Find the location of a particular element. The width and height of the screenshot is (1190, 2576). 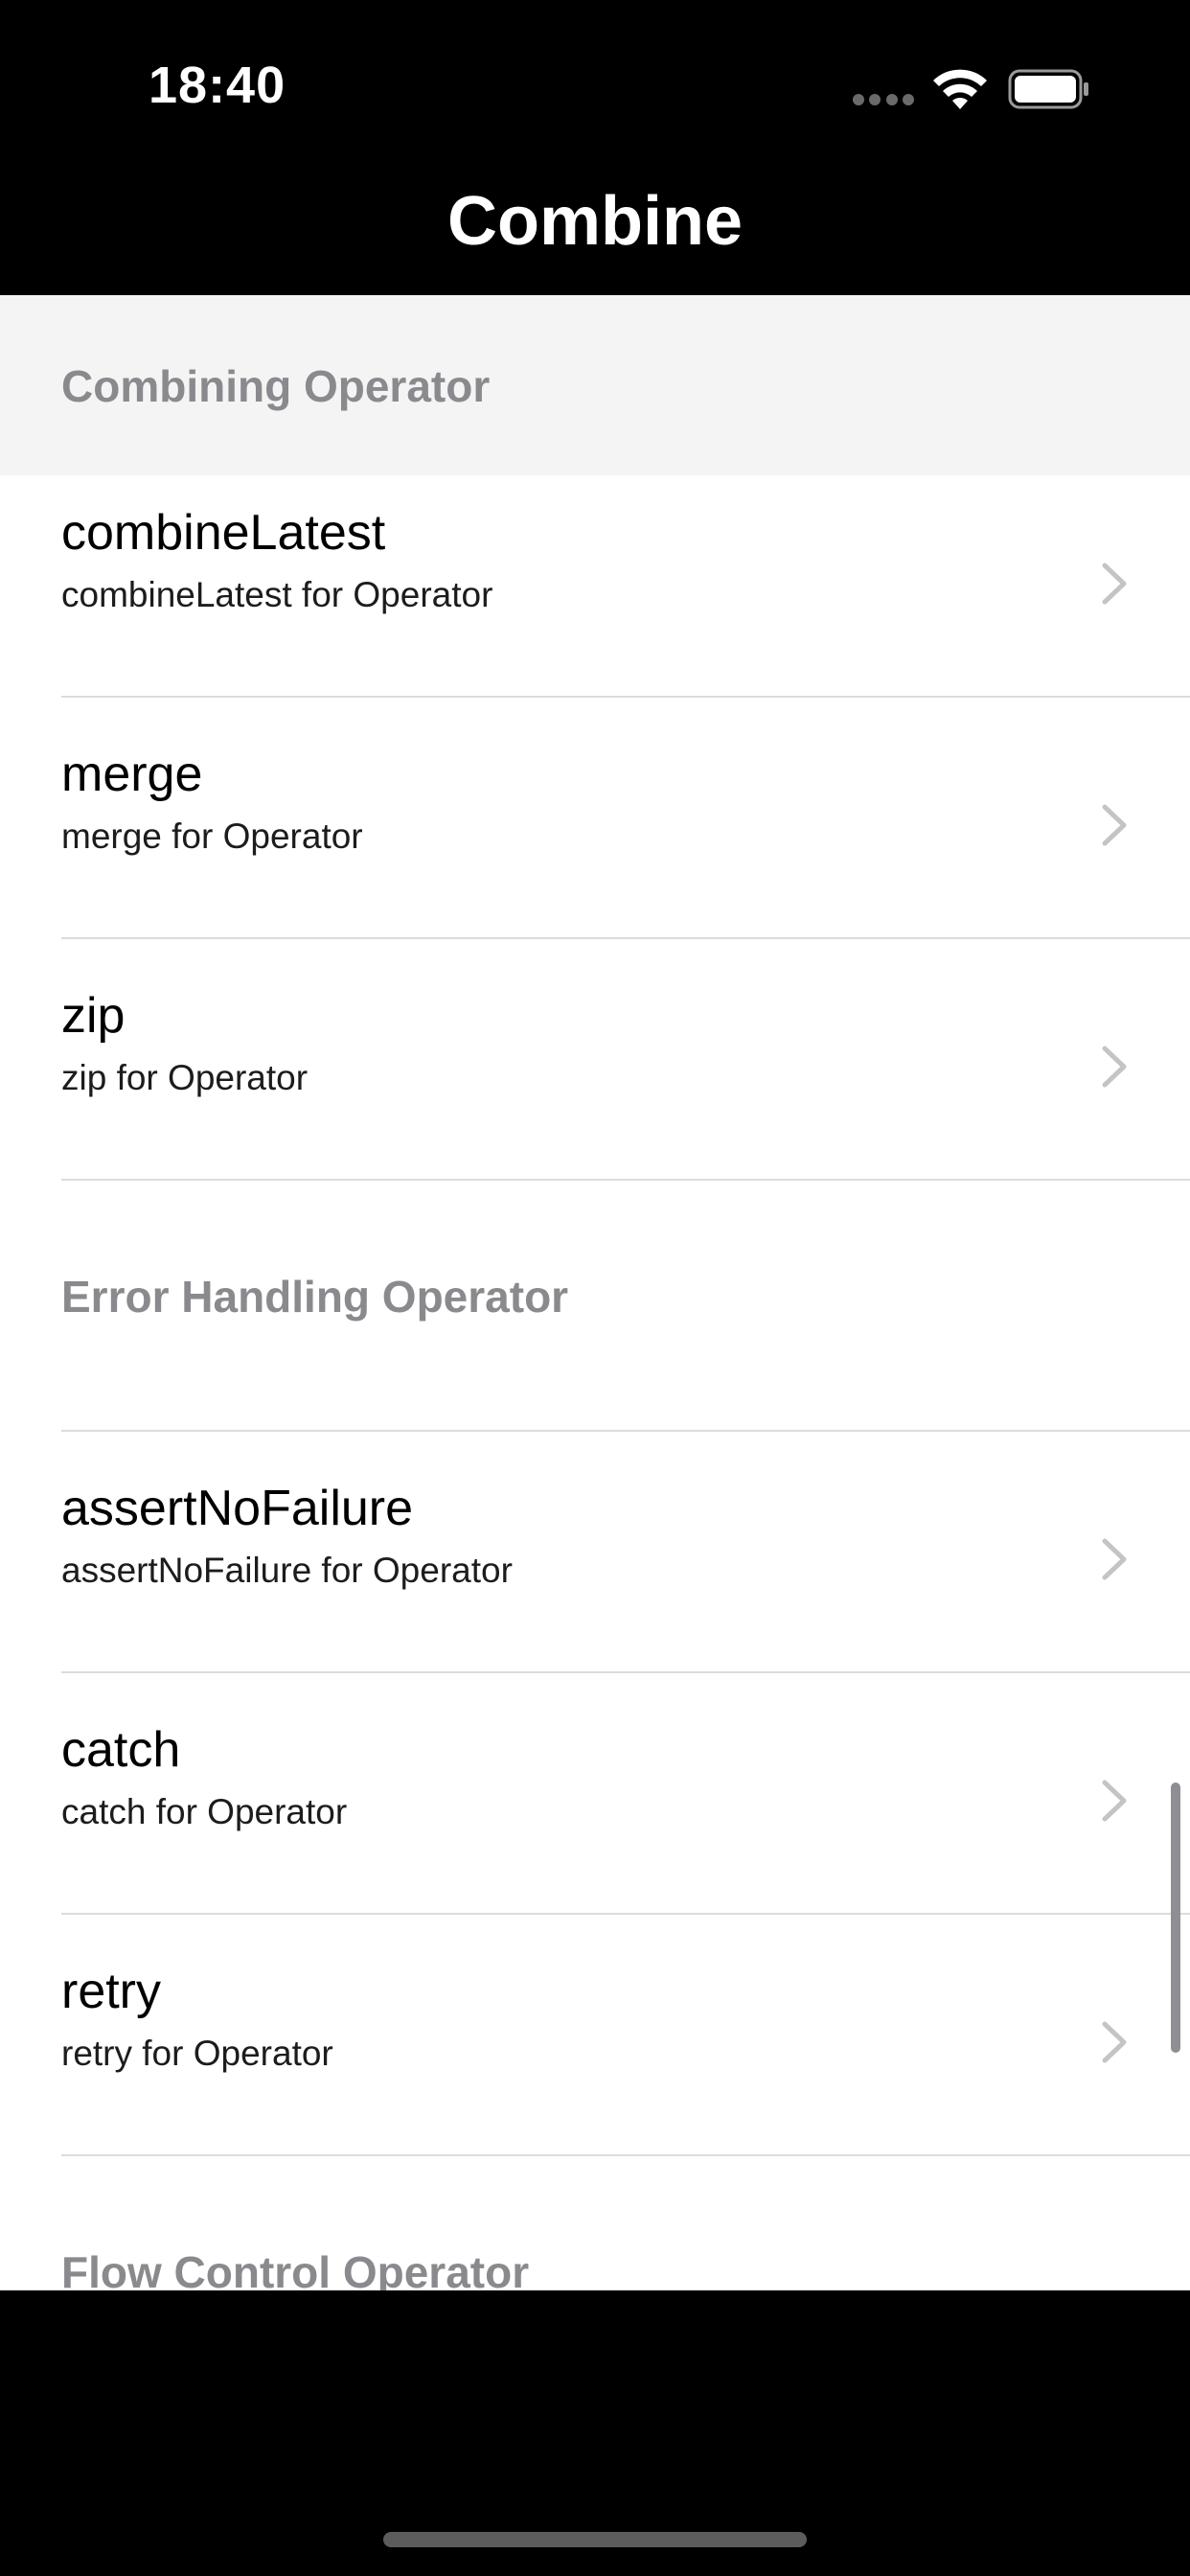

list-item-title: catch is located at coordinates (121, 1750).